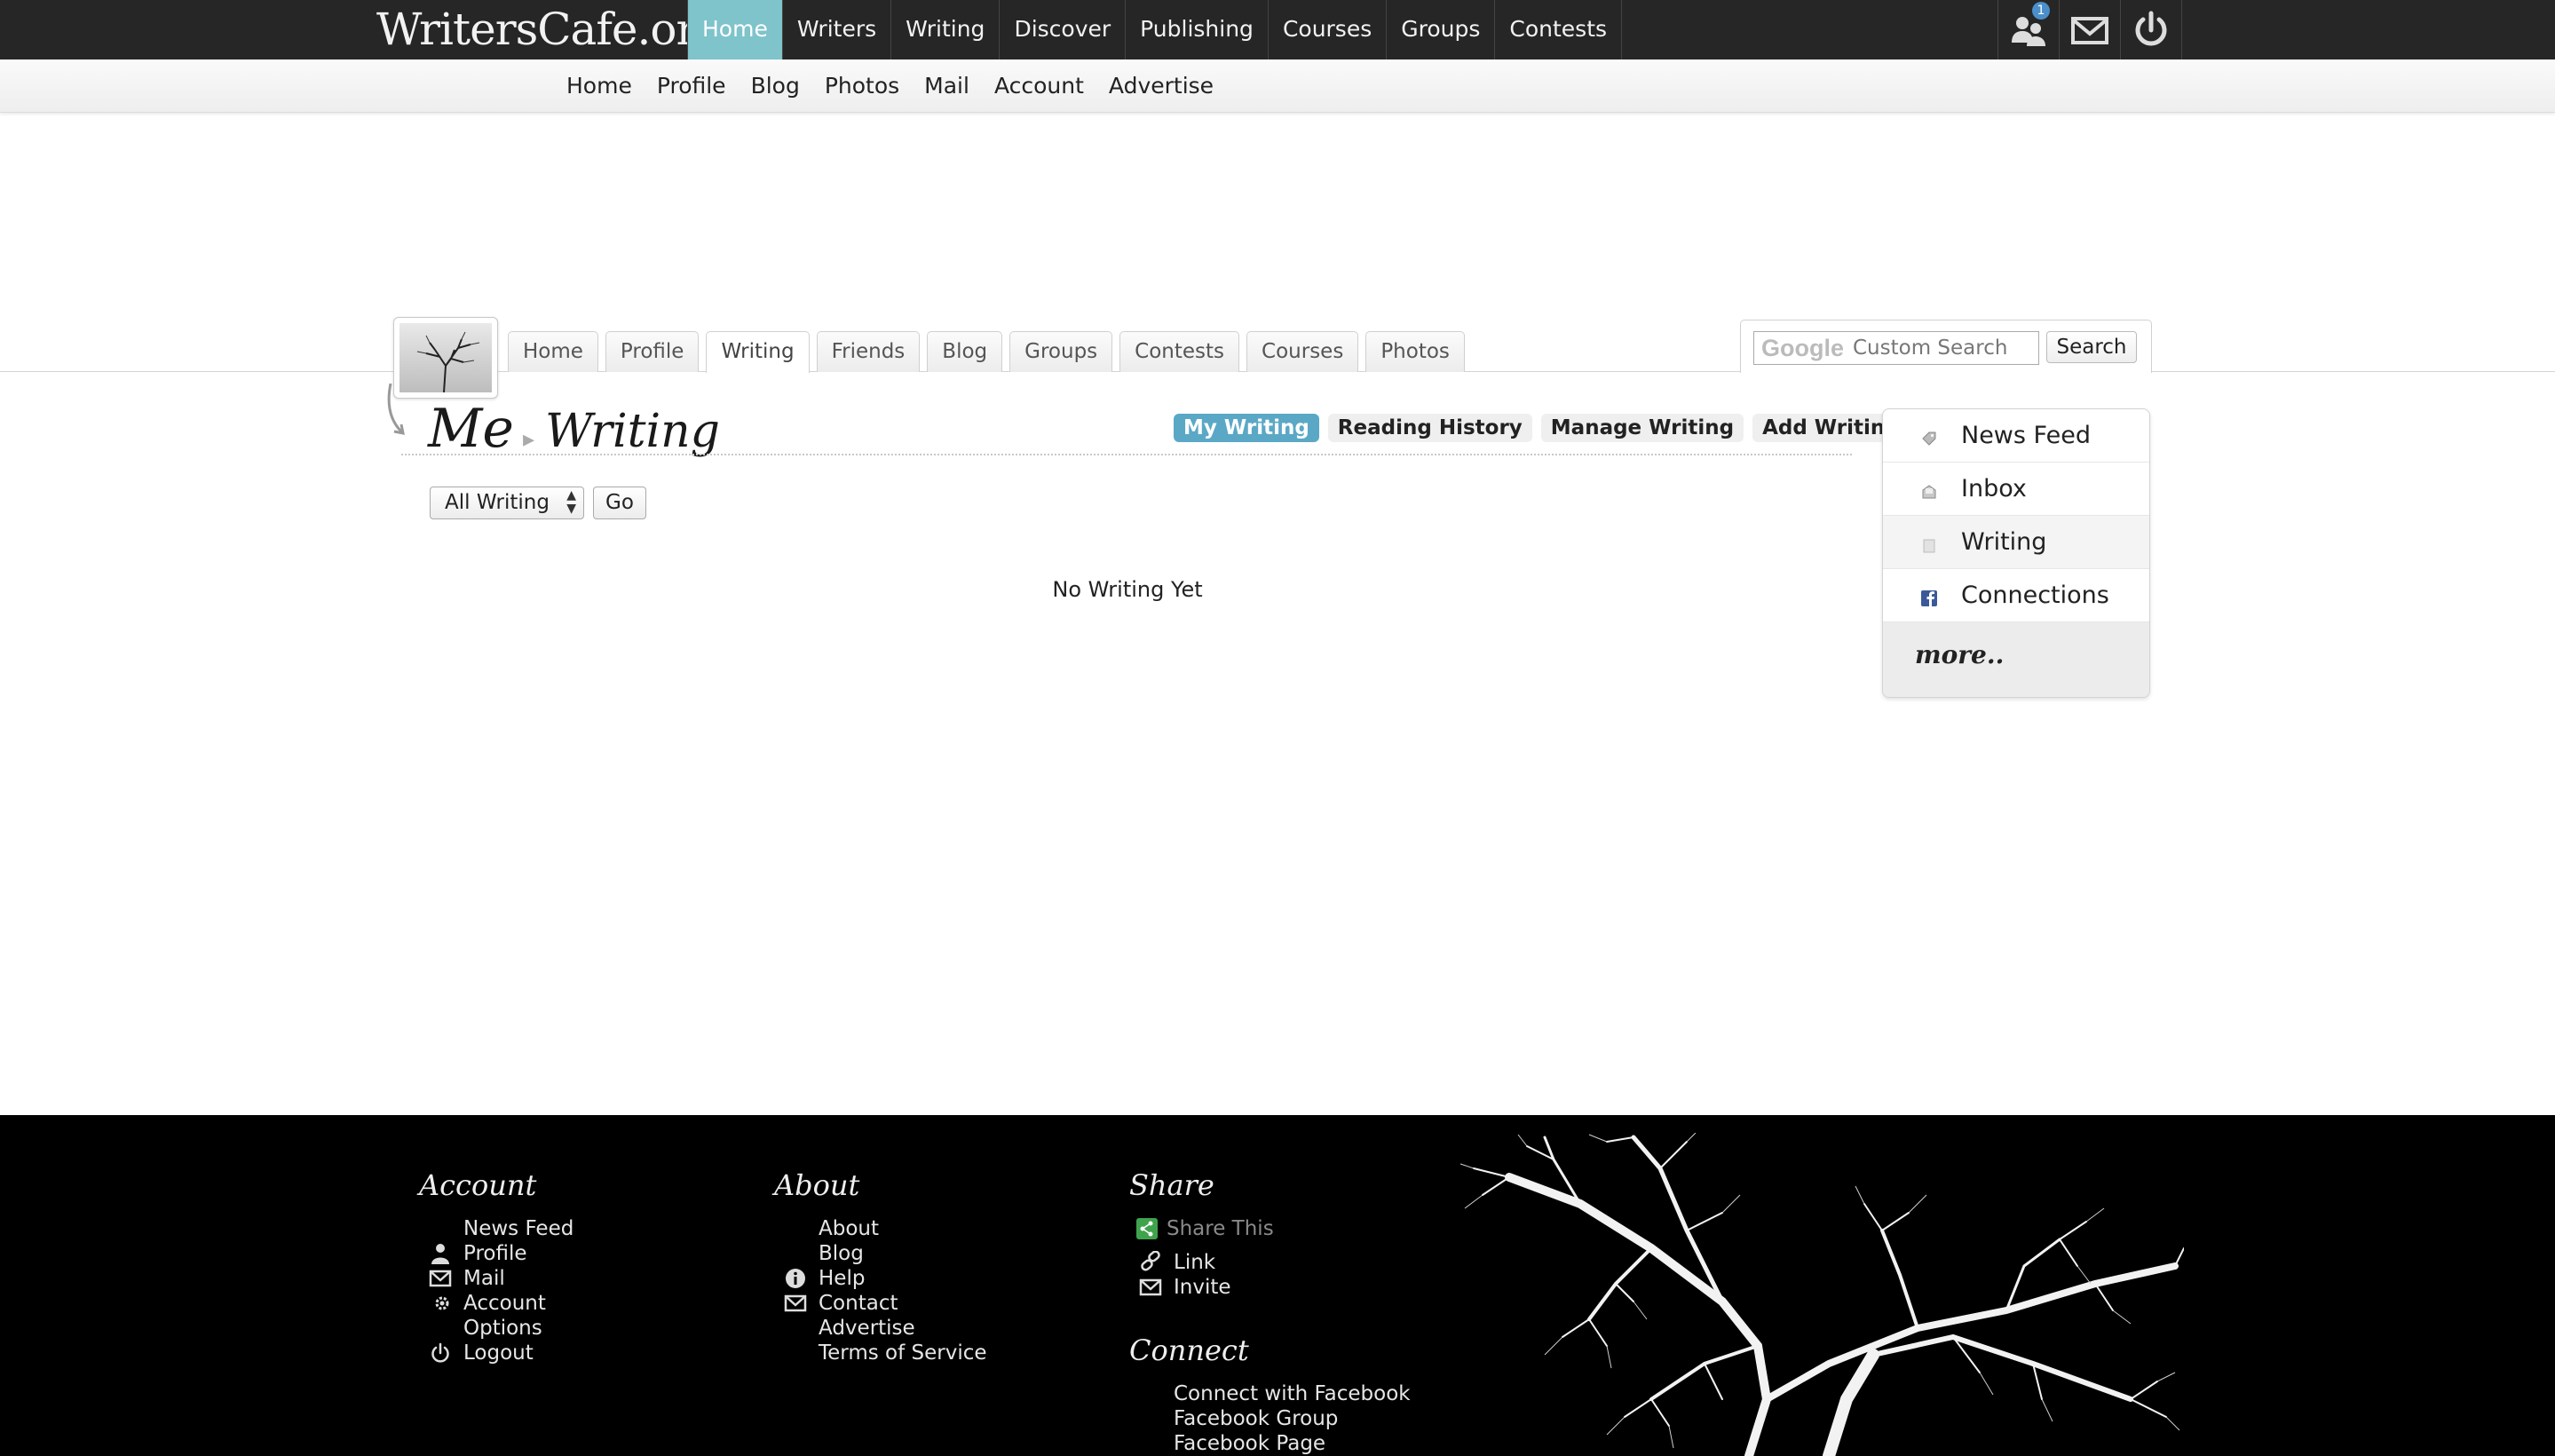  I want to click on main-nav-writing: Writing, so click(946, 29).